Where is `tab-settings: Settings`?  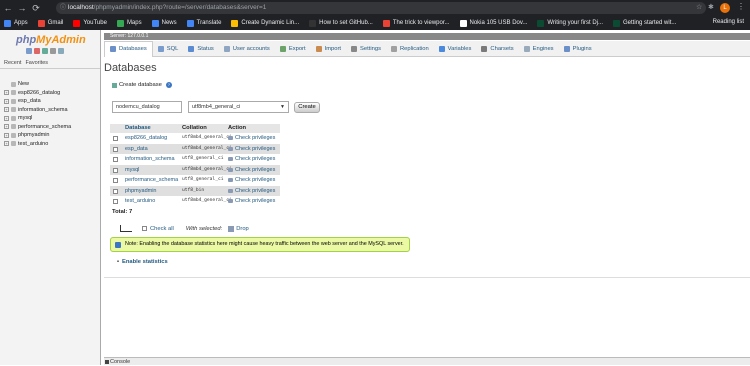
tab-settings: Settings is located at coordinates (366, 49).